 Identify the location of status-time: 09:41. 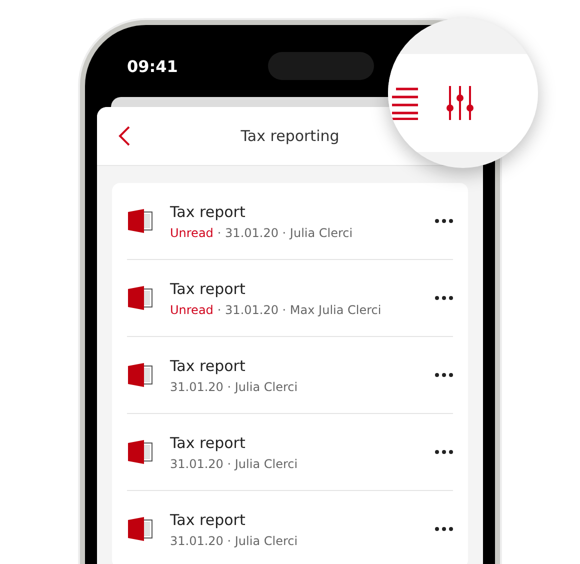
(152, 66).